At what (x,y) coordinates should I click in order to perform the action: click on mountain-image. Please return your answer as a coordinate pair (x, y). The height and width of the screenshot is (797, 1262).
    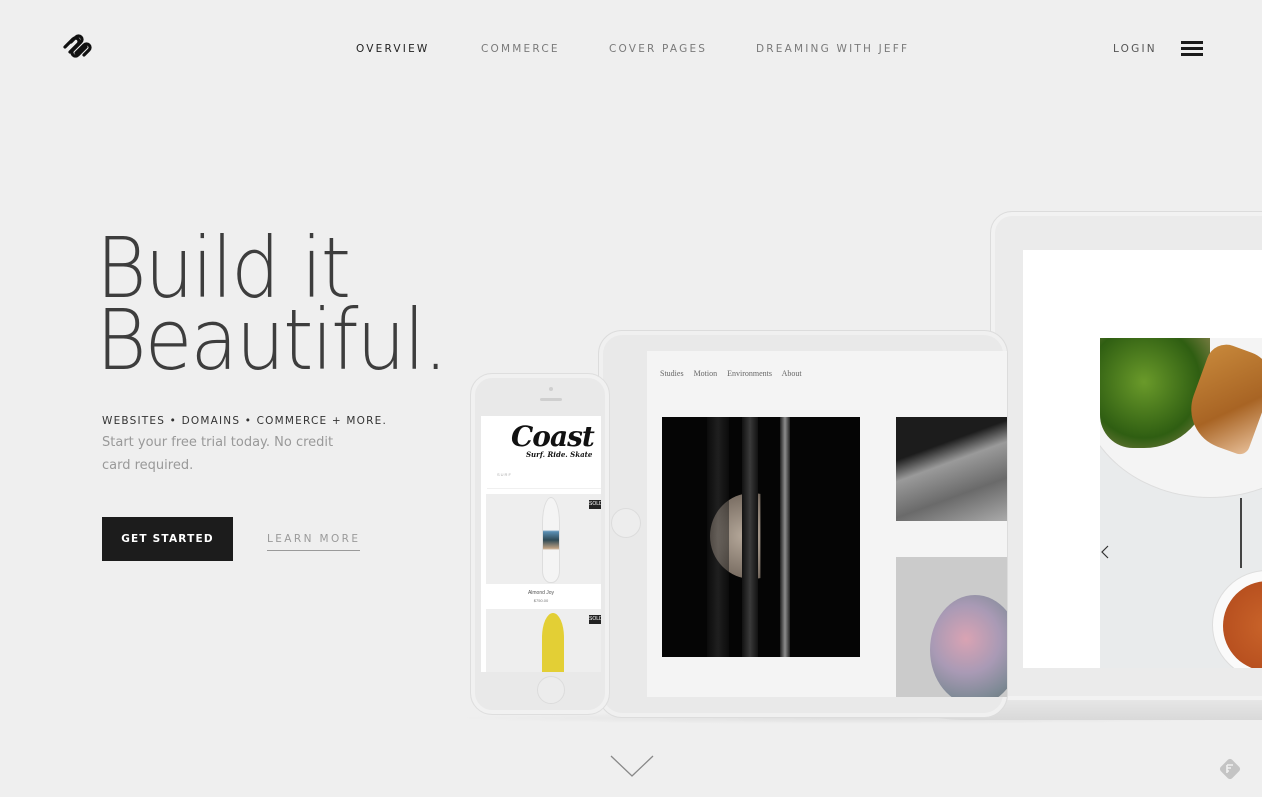
    Looking at the image, I should click on (951, 469).